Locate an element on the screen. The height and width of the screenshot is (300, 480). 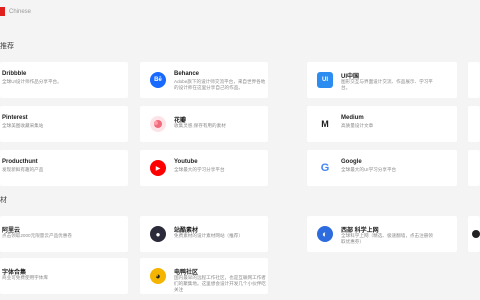
card-description: Adobe旗下的设计师交流平台，来自世界各地的设计师在这里分享自己的作品。 is located at coordinates (220, 84).